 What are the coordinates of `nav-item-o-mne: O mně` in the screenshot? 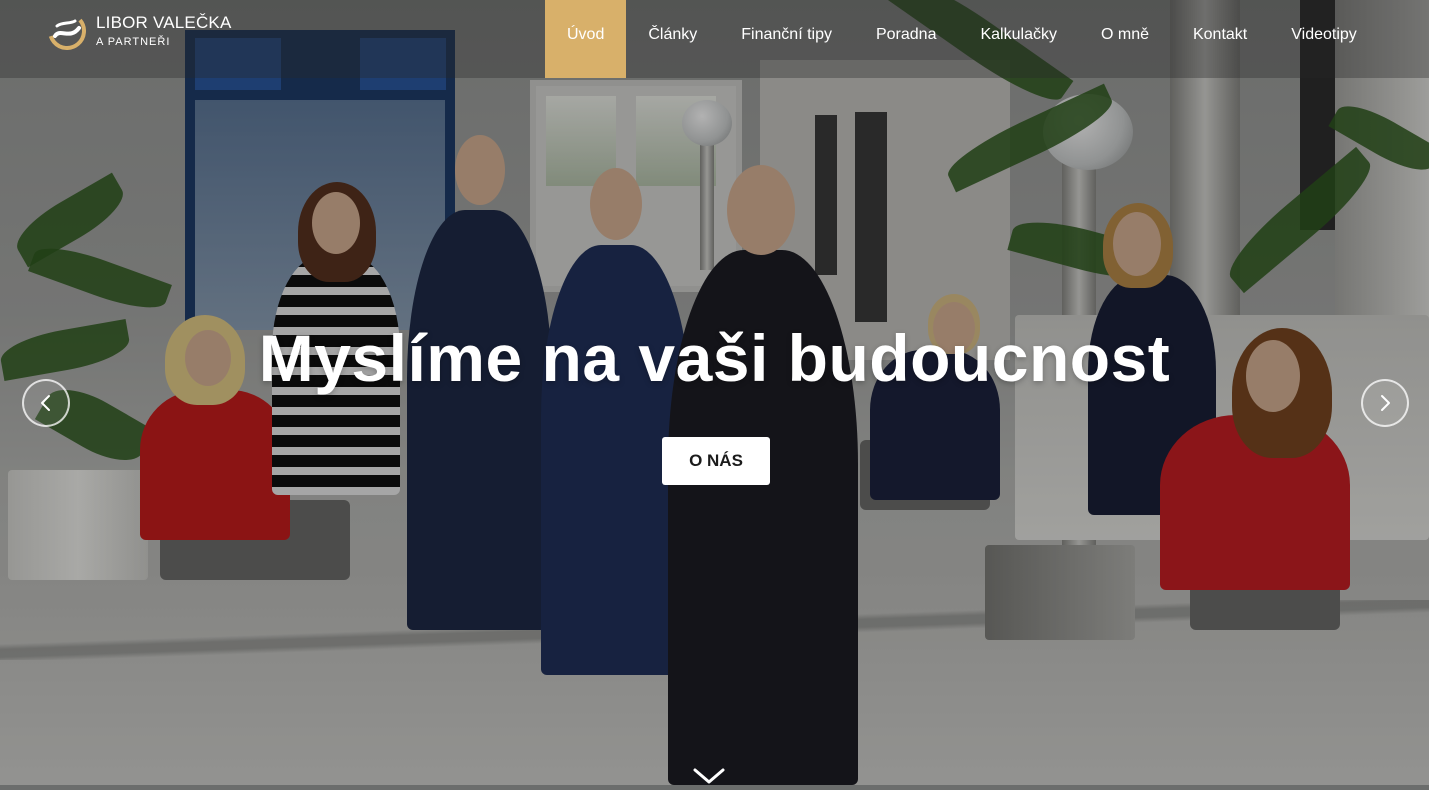 It's located at (1125, 39).